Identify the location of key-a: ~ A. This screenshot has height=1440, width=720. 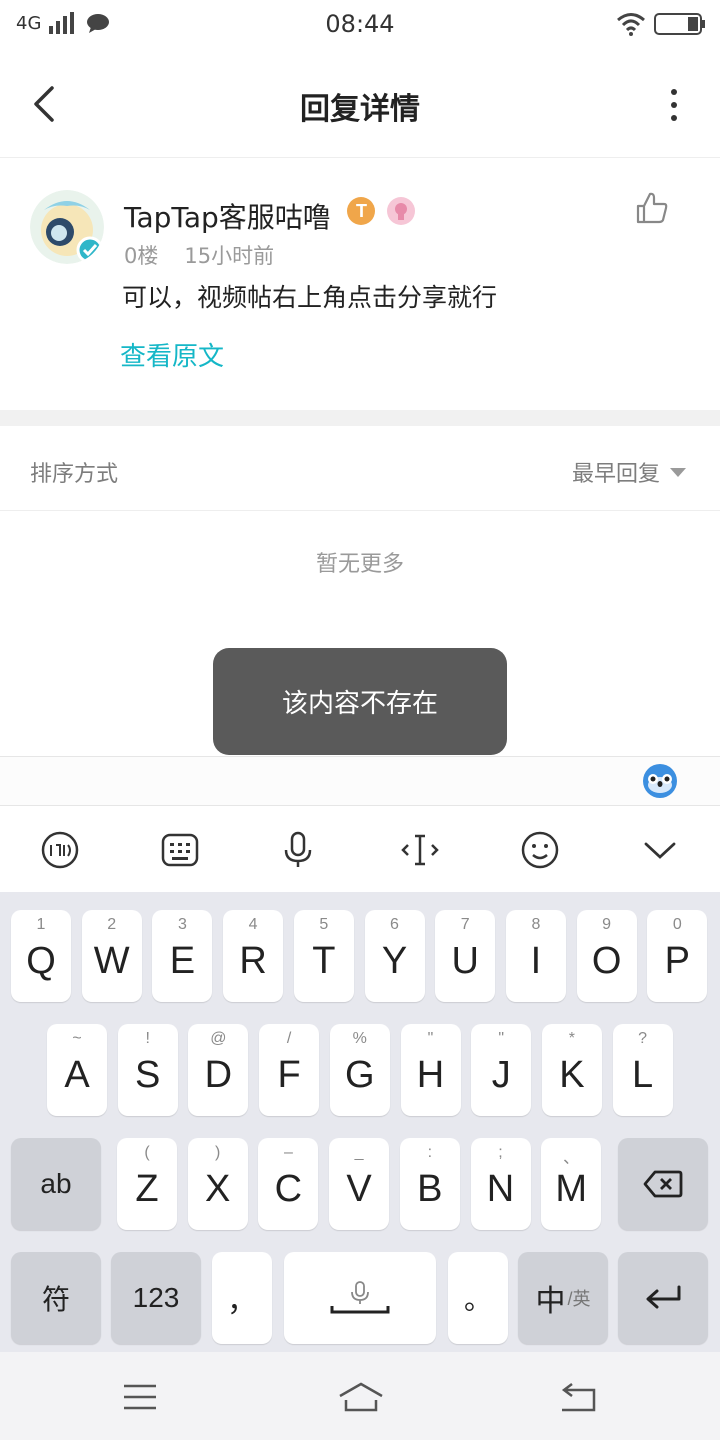
(77, 1070).